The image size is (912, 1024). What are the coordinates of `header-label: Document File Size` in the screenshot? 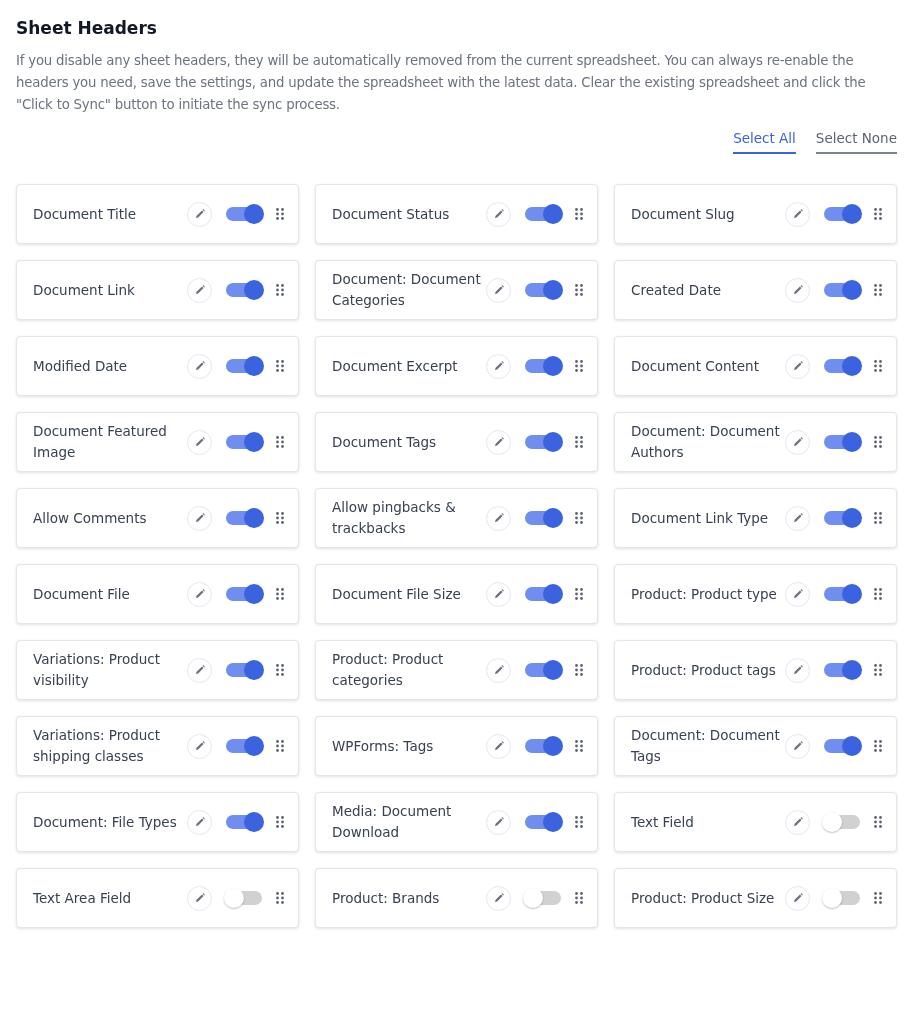 It's located at (396, 594).